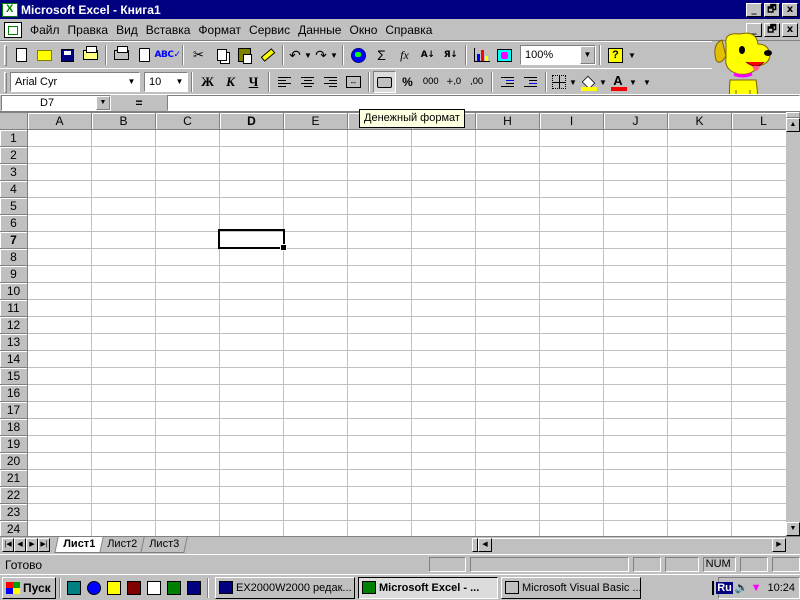 Image resolution: width=800 pixels, height=600 pixels. What do you see at coordinates (481, 55) in the screenshot?
I see `chart-wizard-button` at bounding box center [481, 55].